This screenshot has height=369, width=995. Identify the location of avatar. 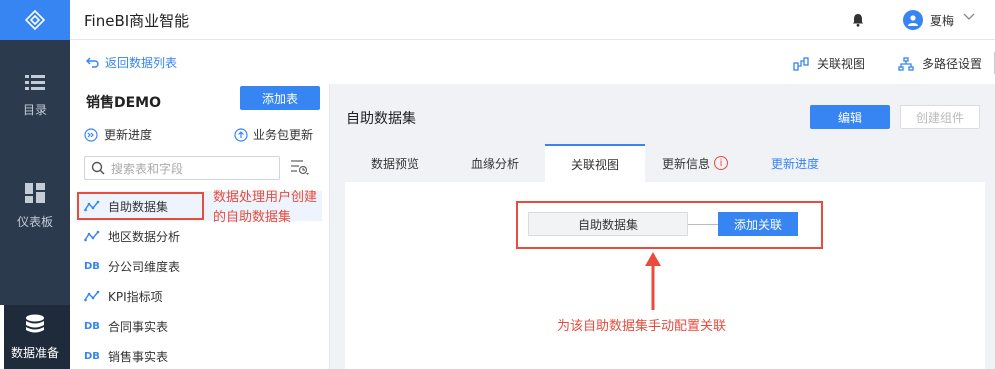
(913, 20).